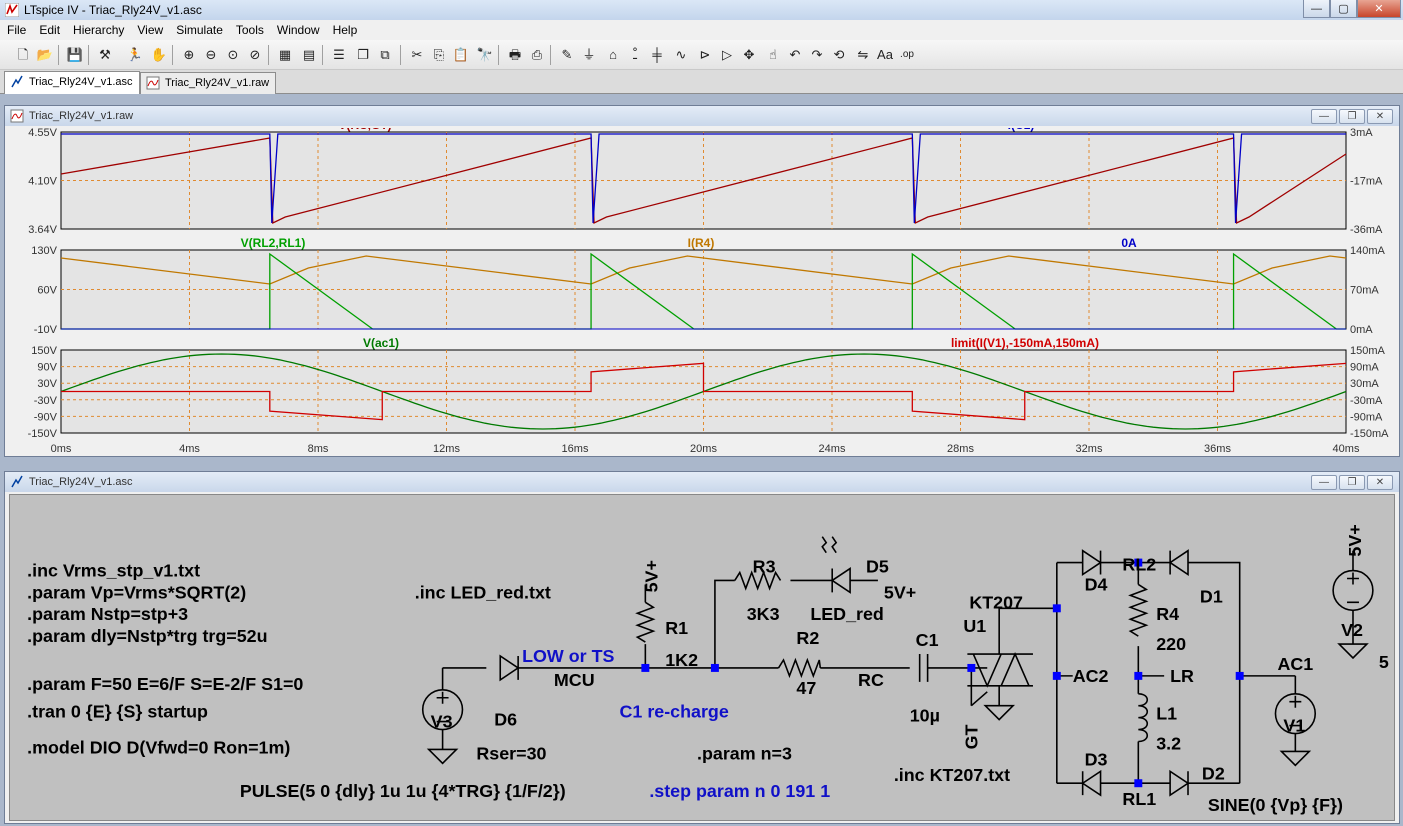 This screenshot has width=1403, height=826. I want to click on diode-icon: ⊳, so click(705, 55).